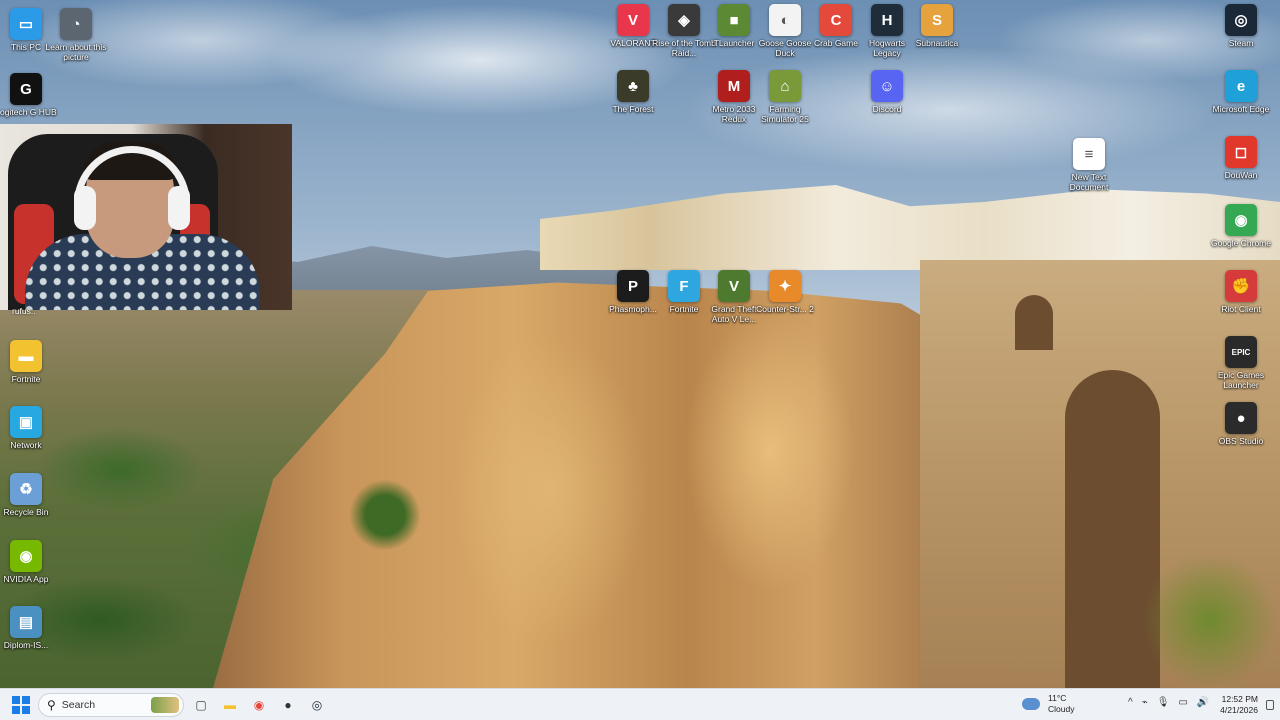  I want to click on desktop-icon-label: New Text Document, so click(1089, 182).